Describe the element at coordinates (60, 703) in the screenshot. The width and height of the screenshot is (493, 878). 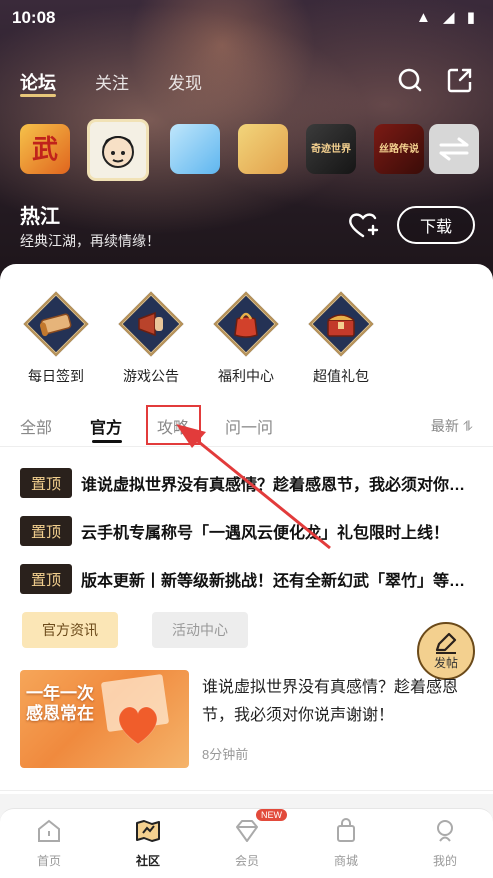
I see `thumbnail-caption: 一年一次 感恩常在` at that location.